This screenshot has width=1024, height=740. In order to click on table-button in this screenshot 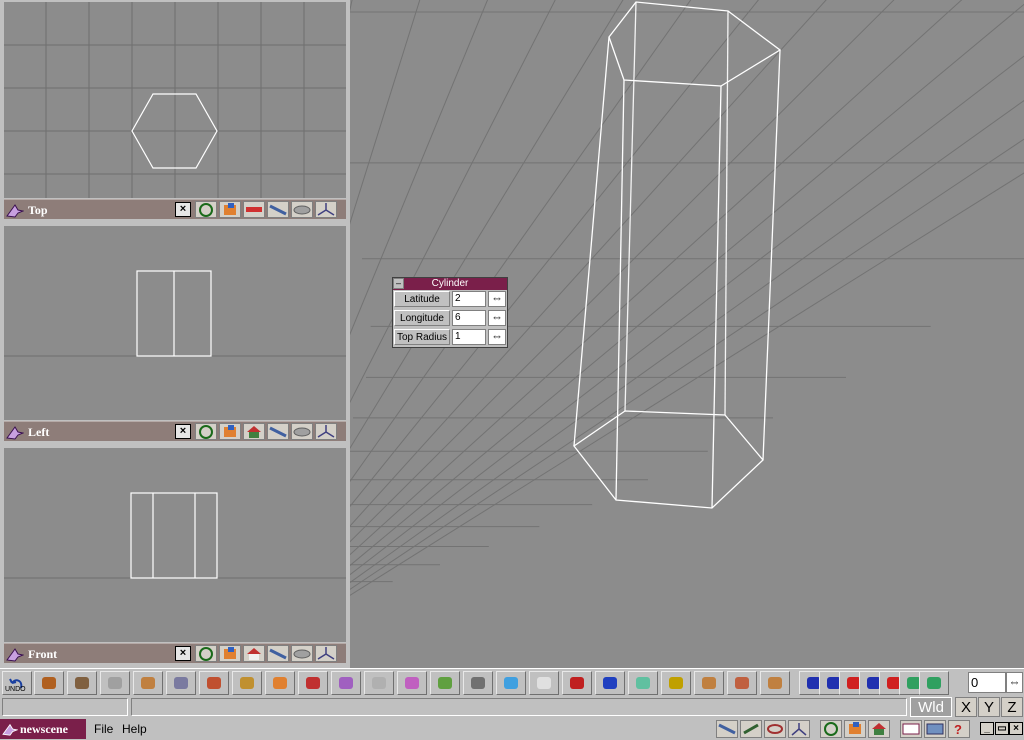, I will do `click(478, 683)`.